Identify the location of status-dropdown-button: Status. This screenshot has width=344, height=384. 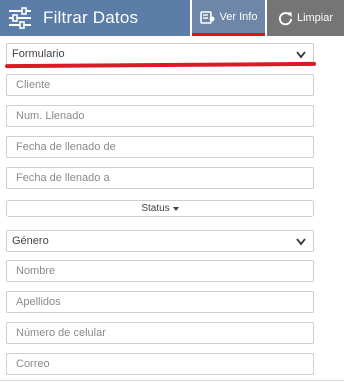
(160, 208).